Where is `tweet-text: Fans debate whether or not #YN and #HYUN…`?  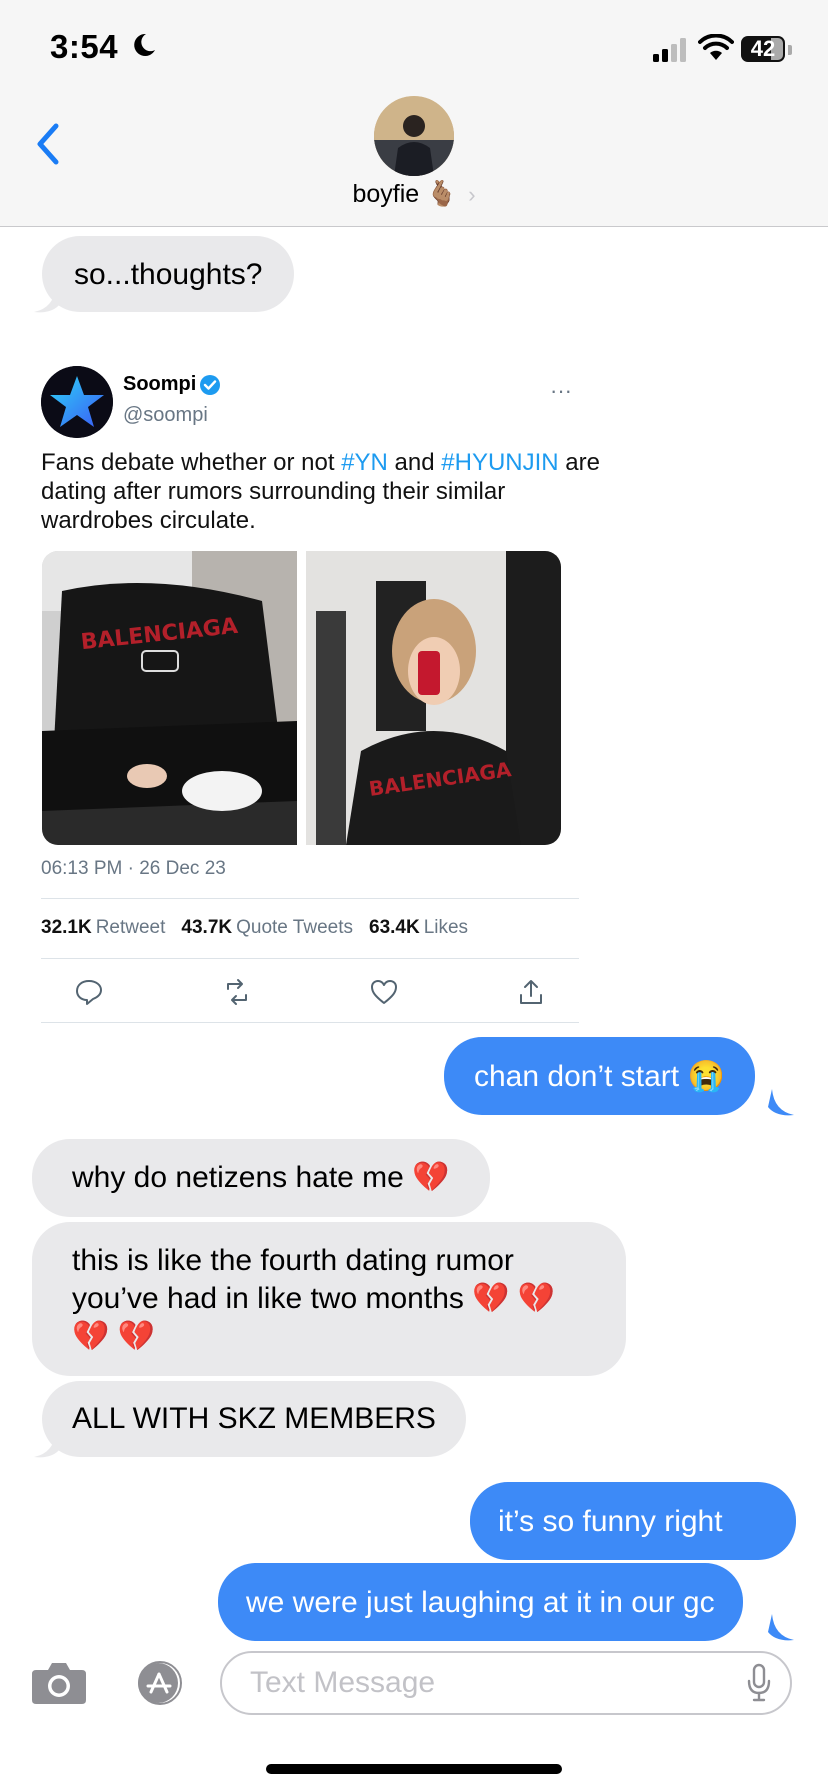
tweet-text: Fans debate whether or not #YN and #HYUN… is located at coordinates (321, 491).